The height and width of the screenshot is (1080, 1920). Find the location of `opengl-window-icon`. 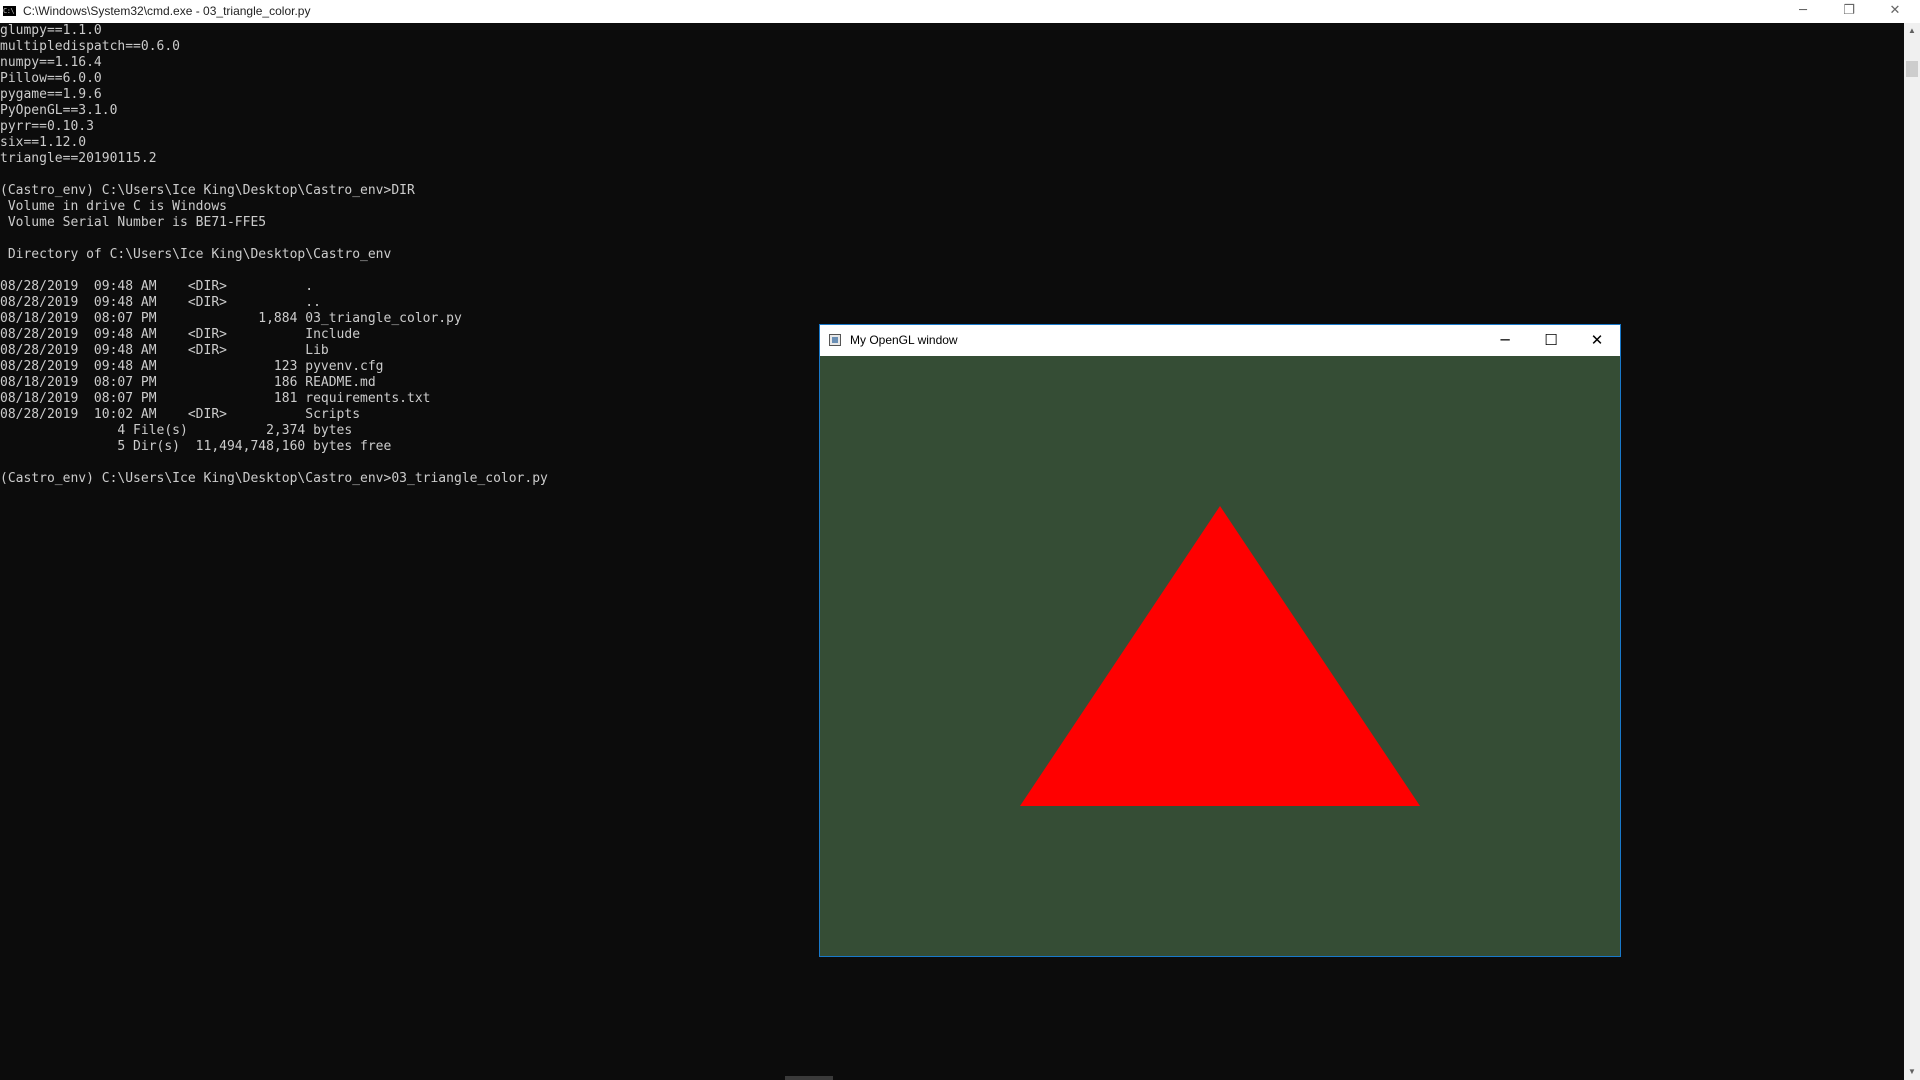

opengl-window-icon is located at coordinates (835, 340).